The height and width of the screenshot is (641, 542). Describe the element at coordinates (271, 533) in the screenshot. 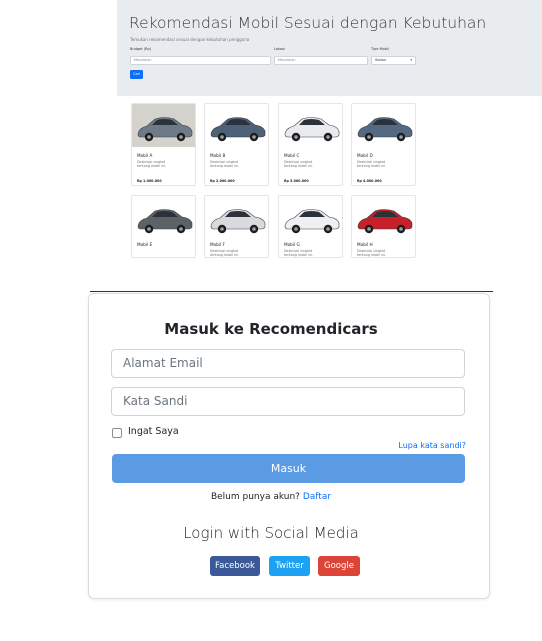

I see `social-login-title: Login with Social Media` at that location.